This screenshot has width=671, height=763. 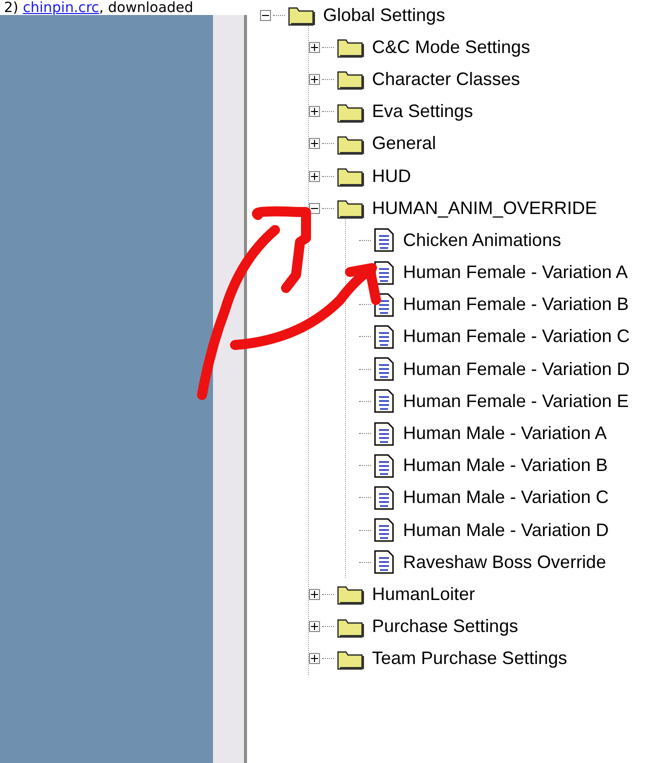 What do you see at coordinates (506, 497) in the screenshot?
I see `document-label: Human Male - Variation C` at bounding box center [506, 497].